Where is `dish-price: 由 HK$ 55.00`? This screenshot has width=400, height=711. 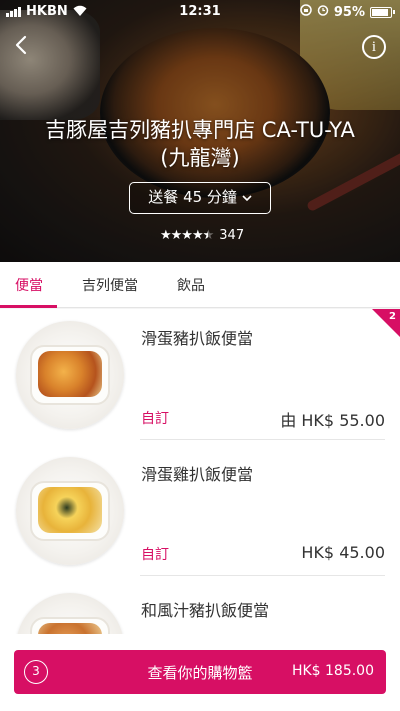
dish-price: 由 HK$ 55.00 is located at coordinates (332, 420).